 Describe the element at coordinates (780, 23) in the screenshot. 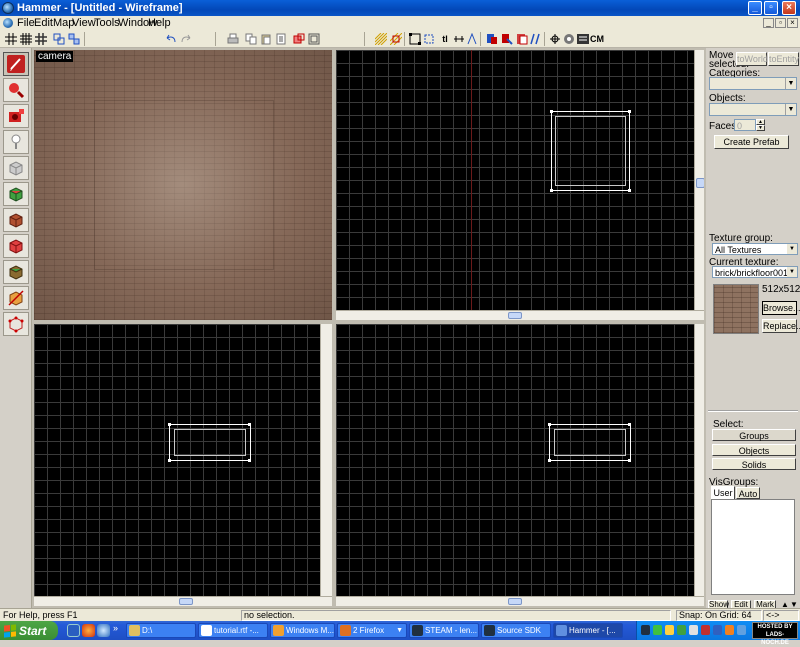

I see `mdi-restore-button: ▫` at that location.